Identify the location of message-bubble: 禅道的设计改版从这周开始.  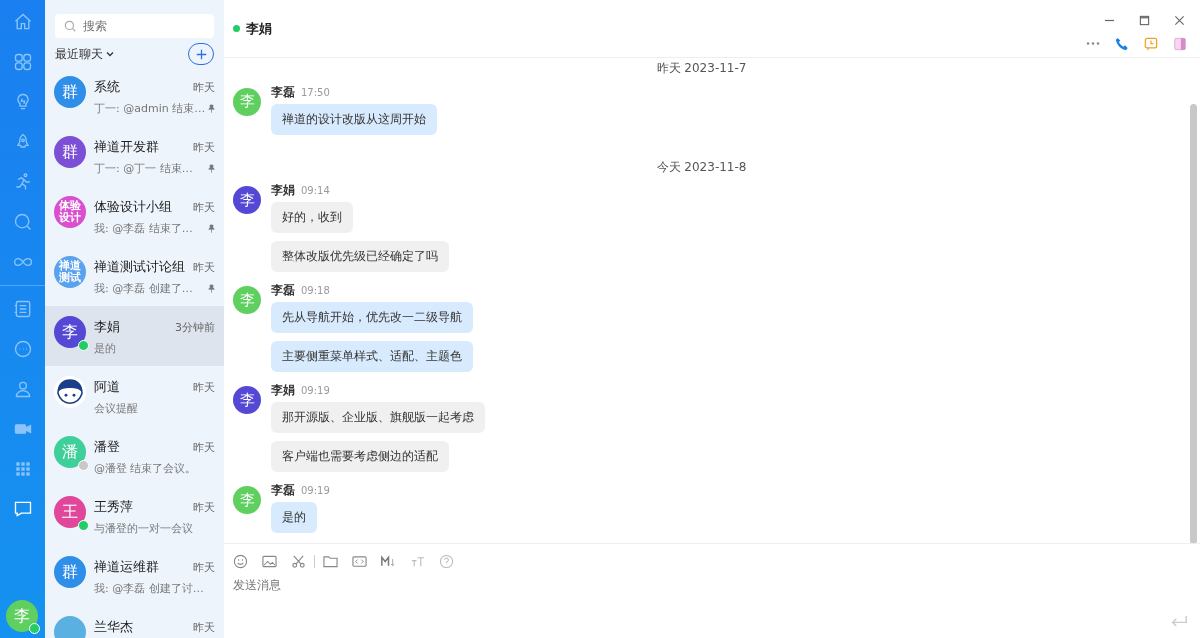
(354, 119).